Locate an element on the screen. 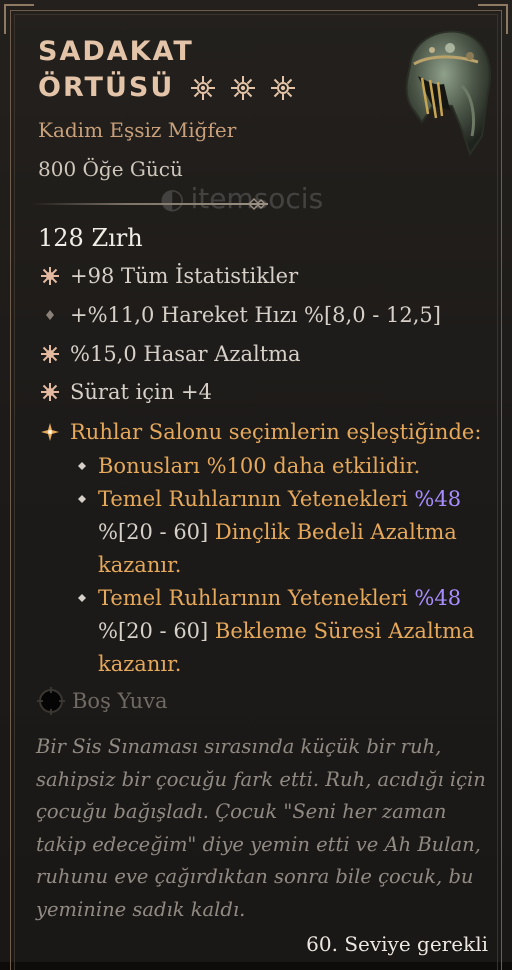  greater-affix-stars is located at coordinates (243, 88).